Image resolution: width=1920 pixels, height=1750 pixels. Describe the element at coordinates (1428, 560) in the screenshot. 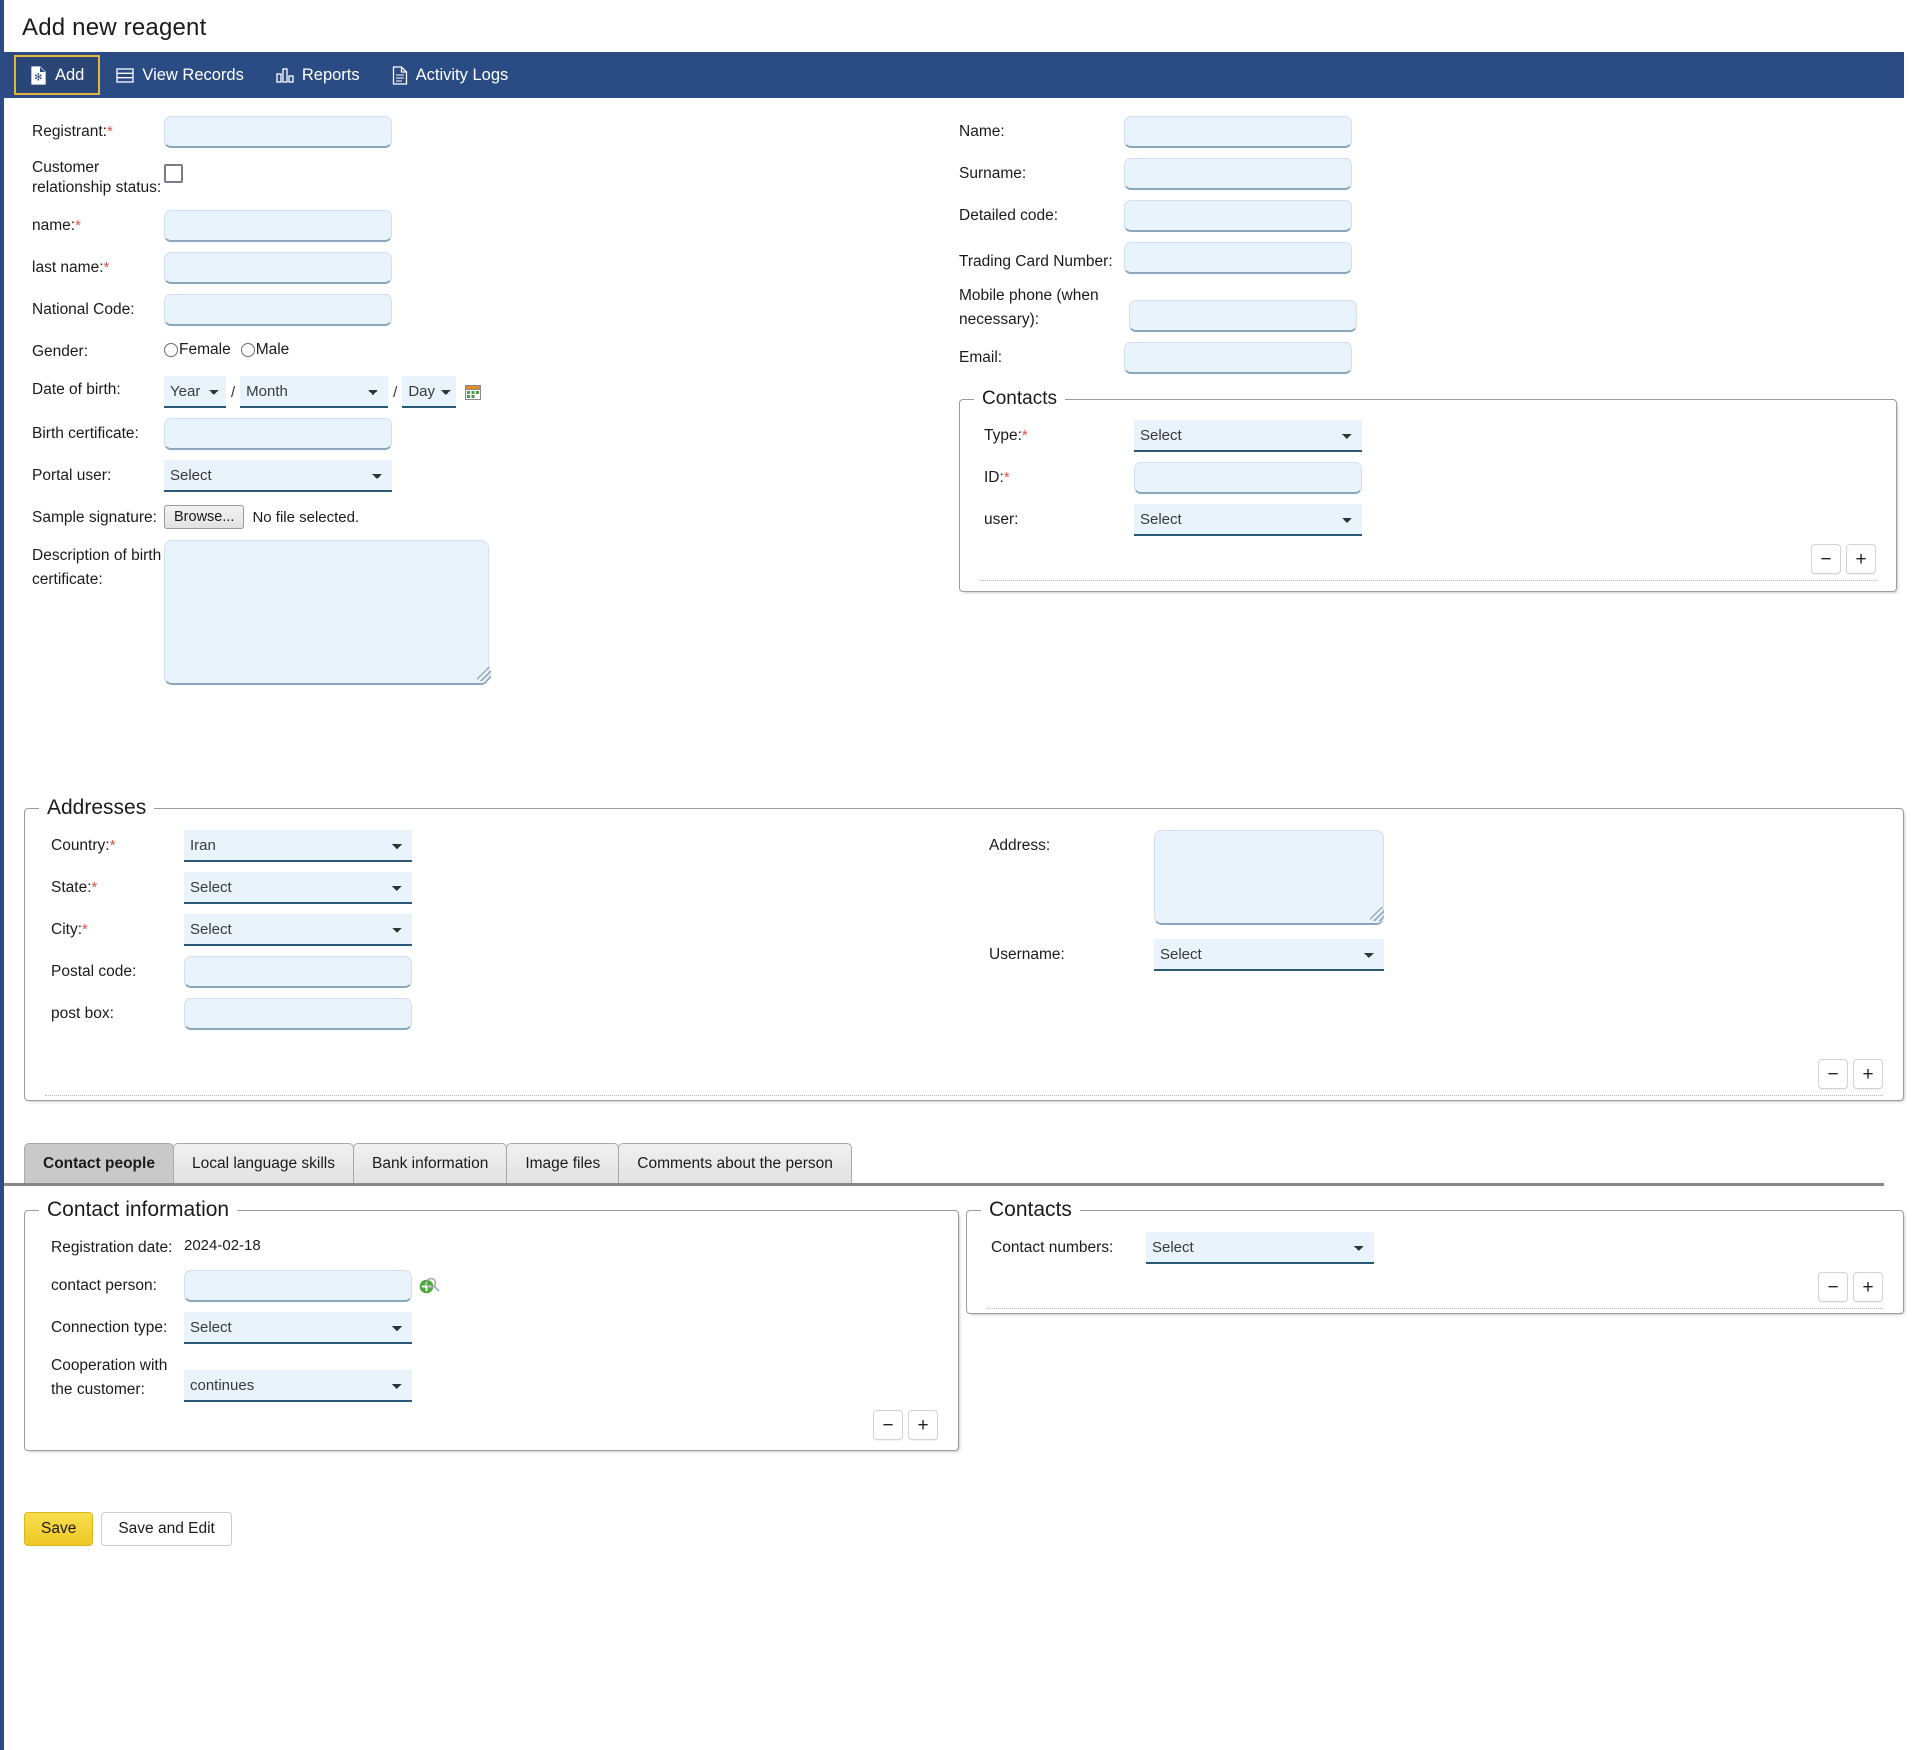

I see `contacts-row-controls-top: − +` at that location.